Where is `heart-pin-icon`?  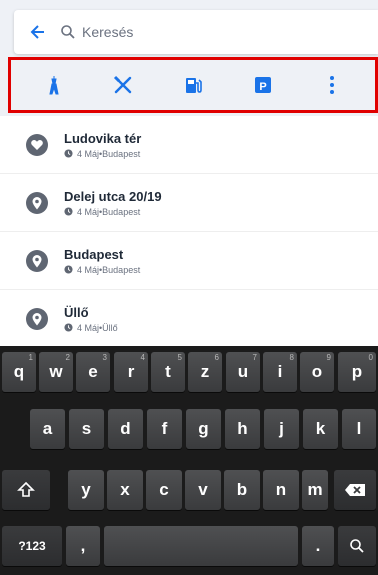 heart-pin-icon is located at coordinates (37, 145).